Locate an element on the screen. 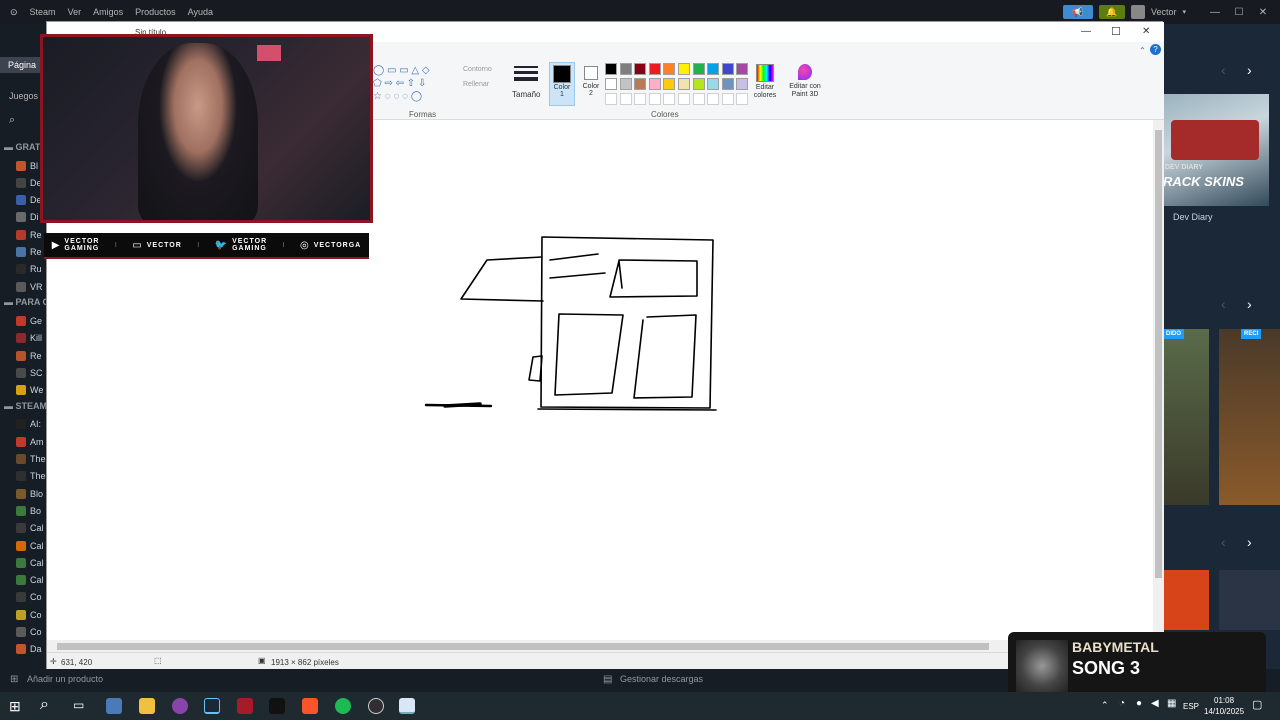 The image size is (1280, 720). sidebar-game-item: Bo is located at coordinates (23, 510).